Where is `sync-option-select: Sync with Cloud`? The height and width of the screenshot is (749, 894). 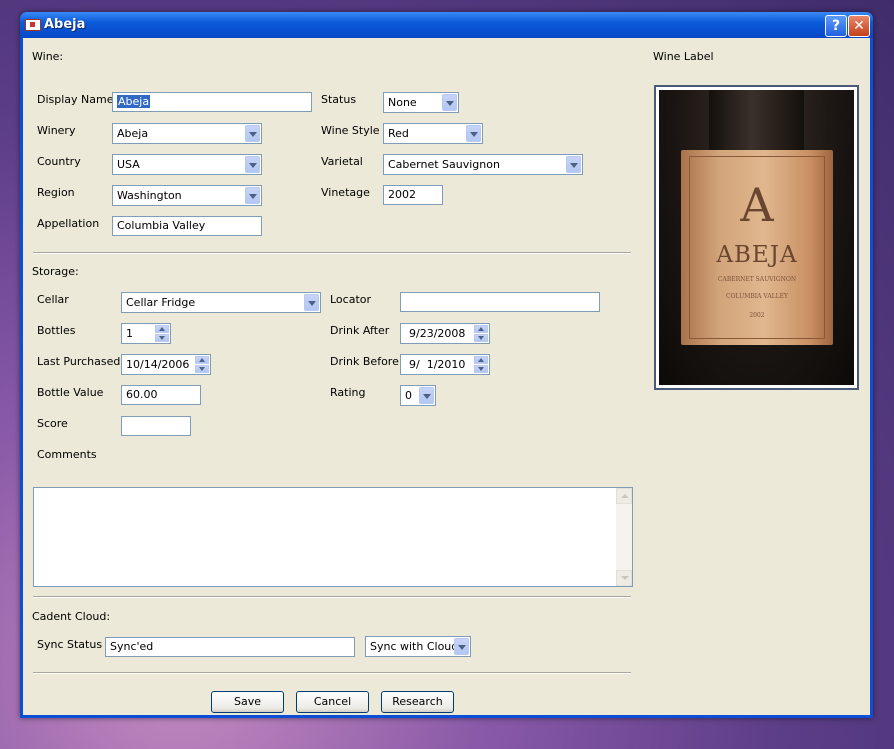 sync-option-select: Sync with Cloud is located at coordinates (418, 646).